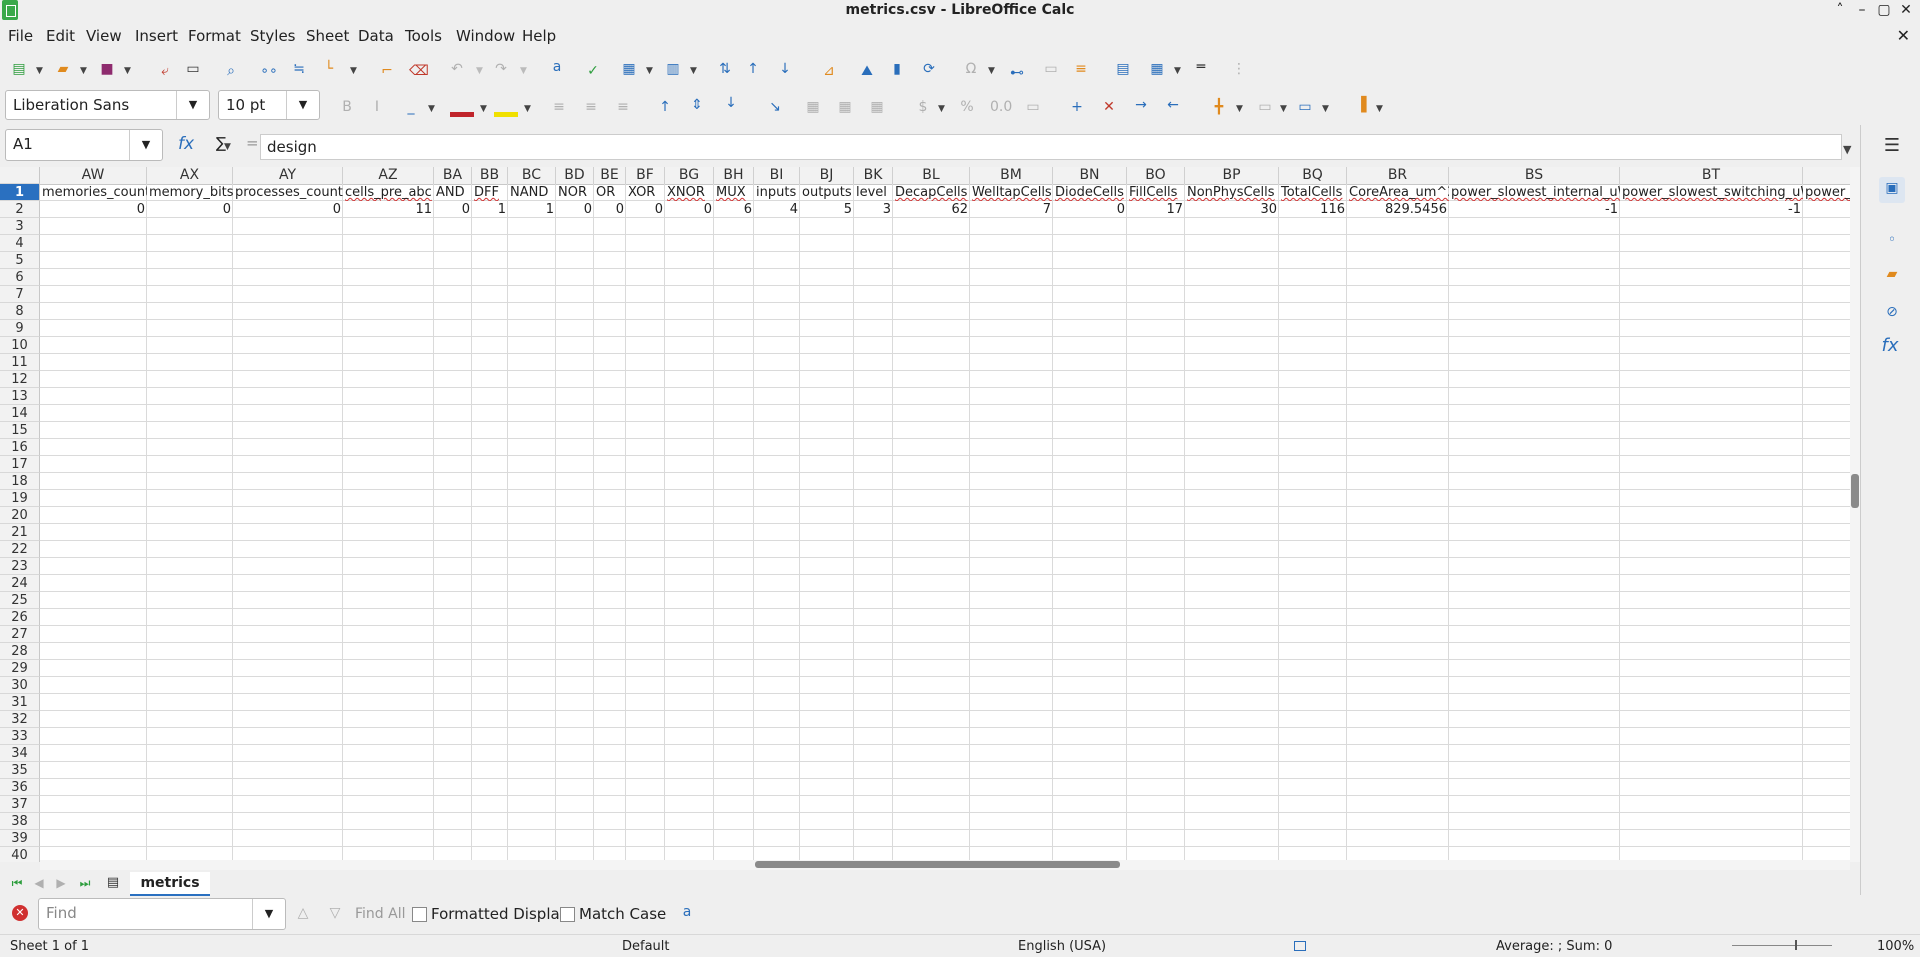  I want to click on find-input: Find ▼, so click(162, 914).